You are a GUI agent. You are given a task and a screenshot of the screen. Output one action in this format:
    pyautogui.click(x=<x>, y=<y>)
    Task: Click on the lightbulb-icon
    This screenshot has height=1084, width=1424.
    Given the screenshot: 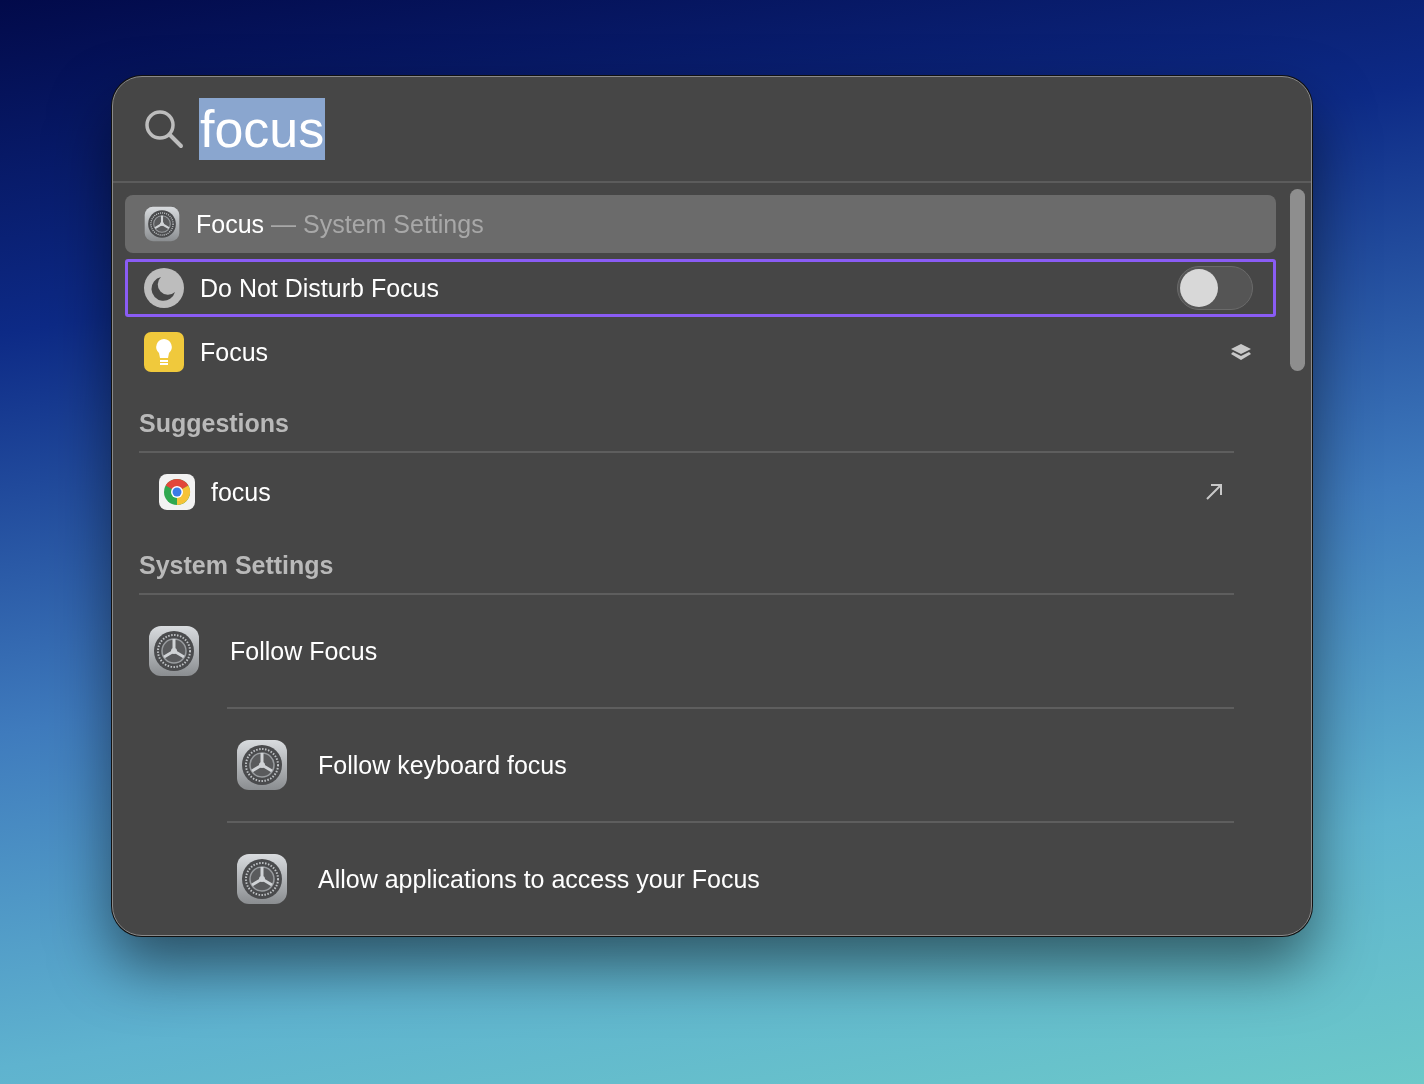 What is the action you would take?
    pyautogui.click(x=164, y=352)
    